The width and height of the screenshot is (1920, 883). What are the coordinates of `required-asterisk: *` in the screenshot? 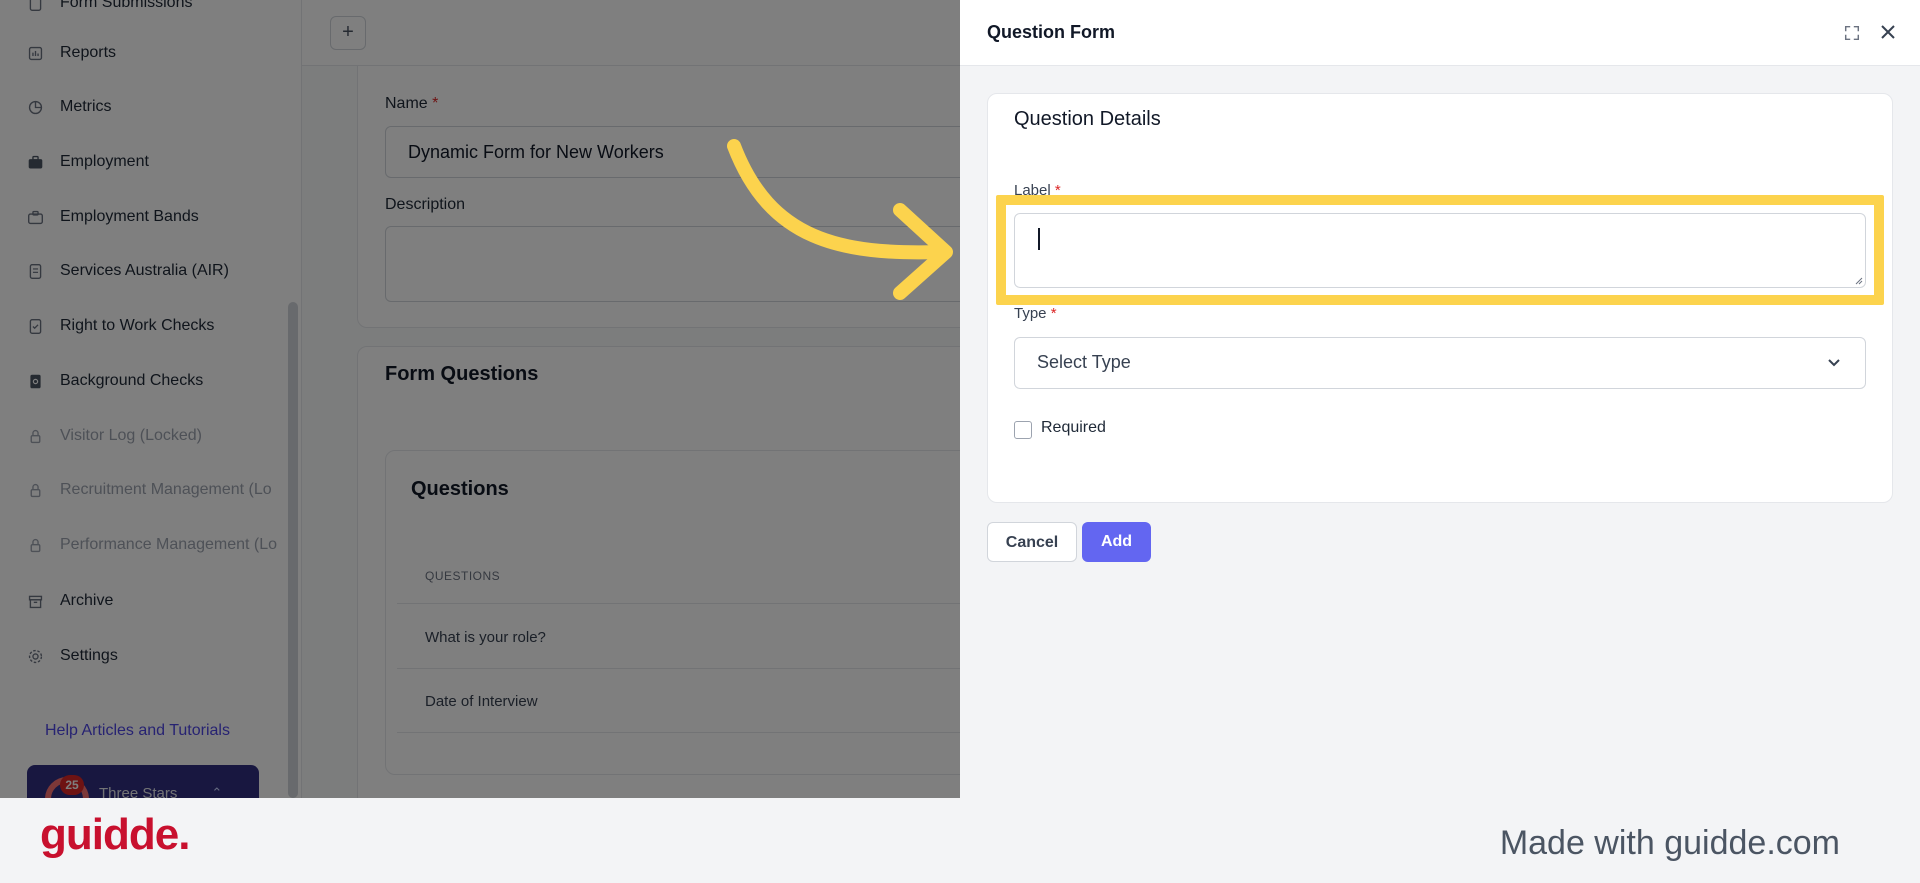 It's located at (1053, 313).